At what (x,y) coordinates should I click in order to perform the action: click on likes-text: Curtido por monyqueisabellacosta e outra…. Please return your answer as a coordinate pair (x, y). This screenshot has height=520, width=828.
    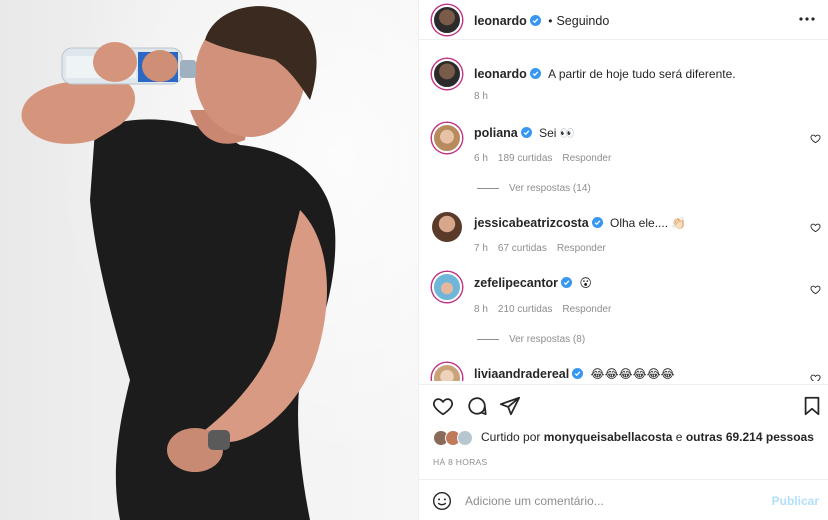
    Looking at the image, I should click on (647, 437).